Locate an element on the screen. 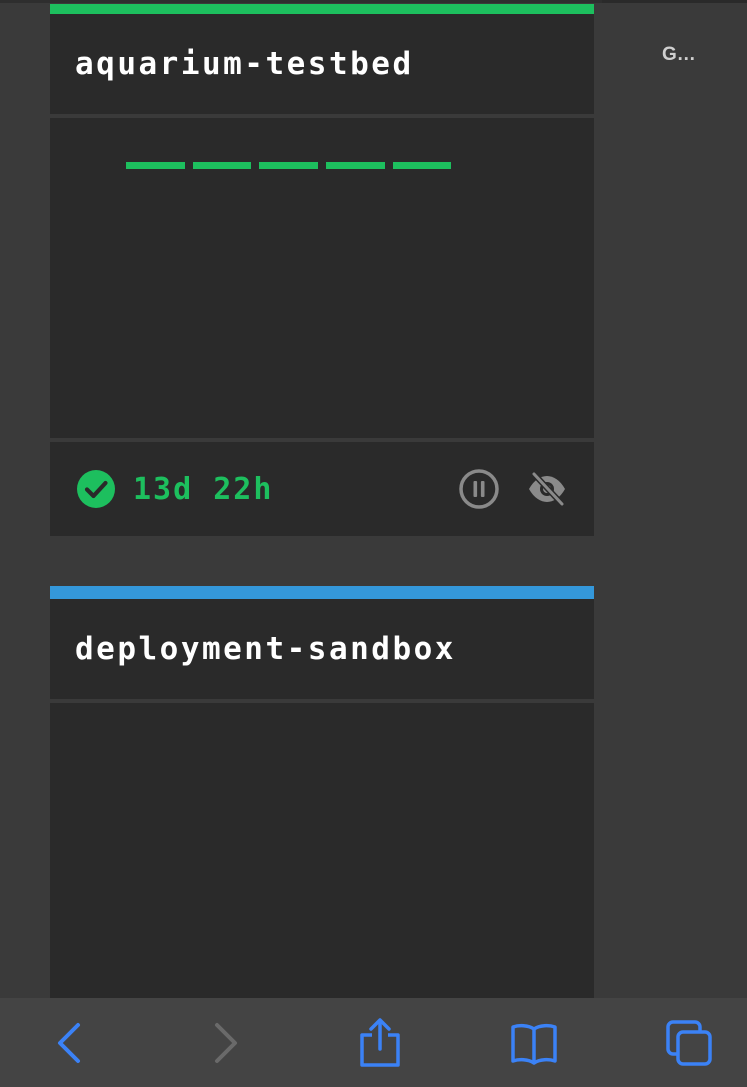 The image size is (747, 1087). forward-button is located at coordinates (225, 1043).